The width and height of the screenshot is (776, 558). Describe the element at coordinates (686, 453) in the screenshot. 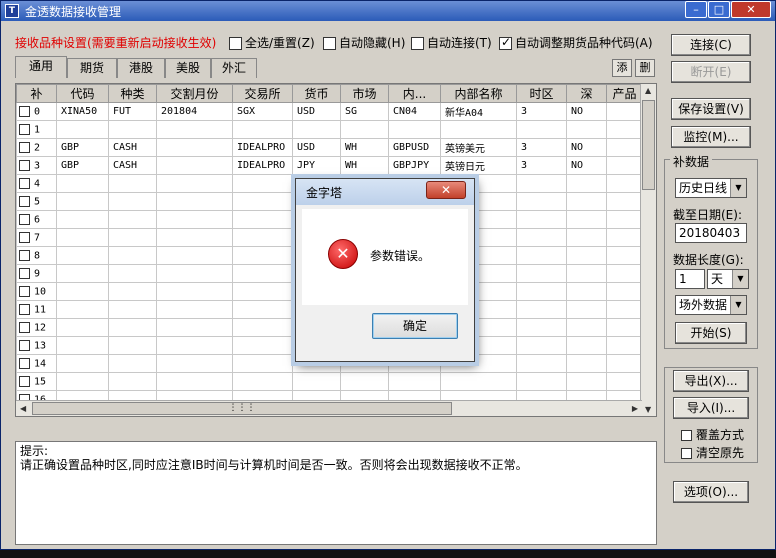

I see `clear-first-checkbox` at that location.